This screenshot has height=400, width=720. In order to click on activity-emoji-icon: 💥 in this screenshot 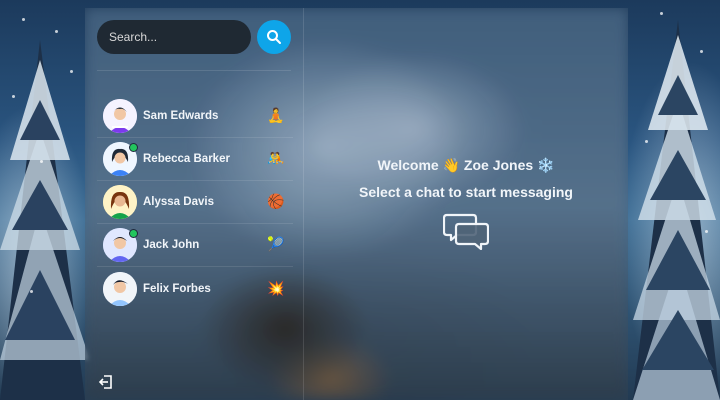, I will do `click(276, 288)`.